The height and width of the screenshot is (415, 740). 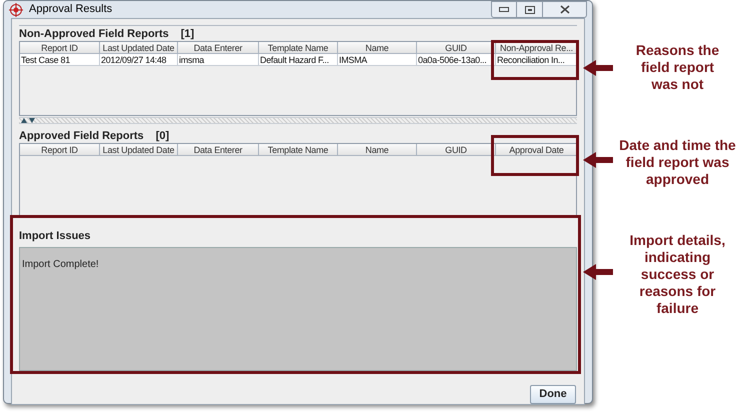 What do you see at coordinates (187, 34) in the screenshot?
I see `record-count: [1]` at bounding box center [187, 34].